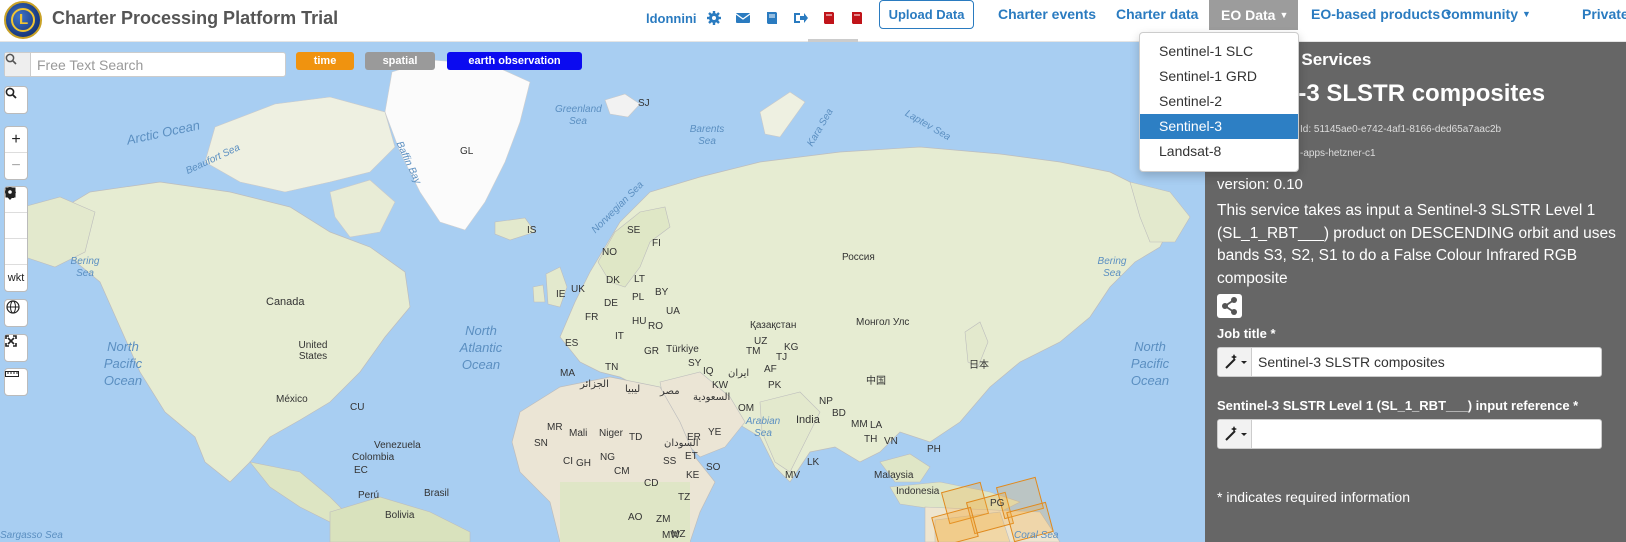  What do you see at coordinates (16, 213) in the screenshot?
I see `draw-rectangle-button` at bounding box center [16, 213].